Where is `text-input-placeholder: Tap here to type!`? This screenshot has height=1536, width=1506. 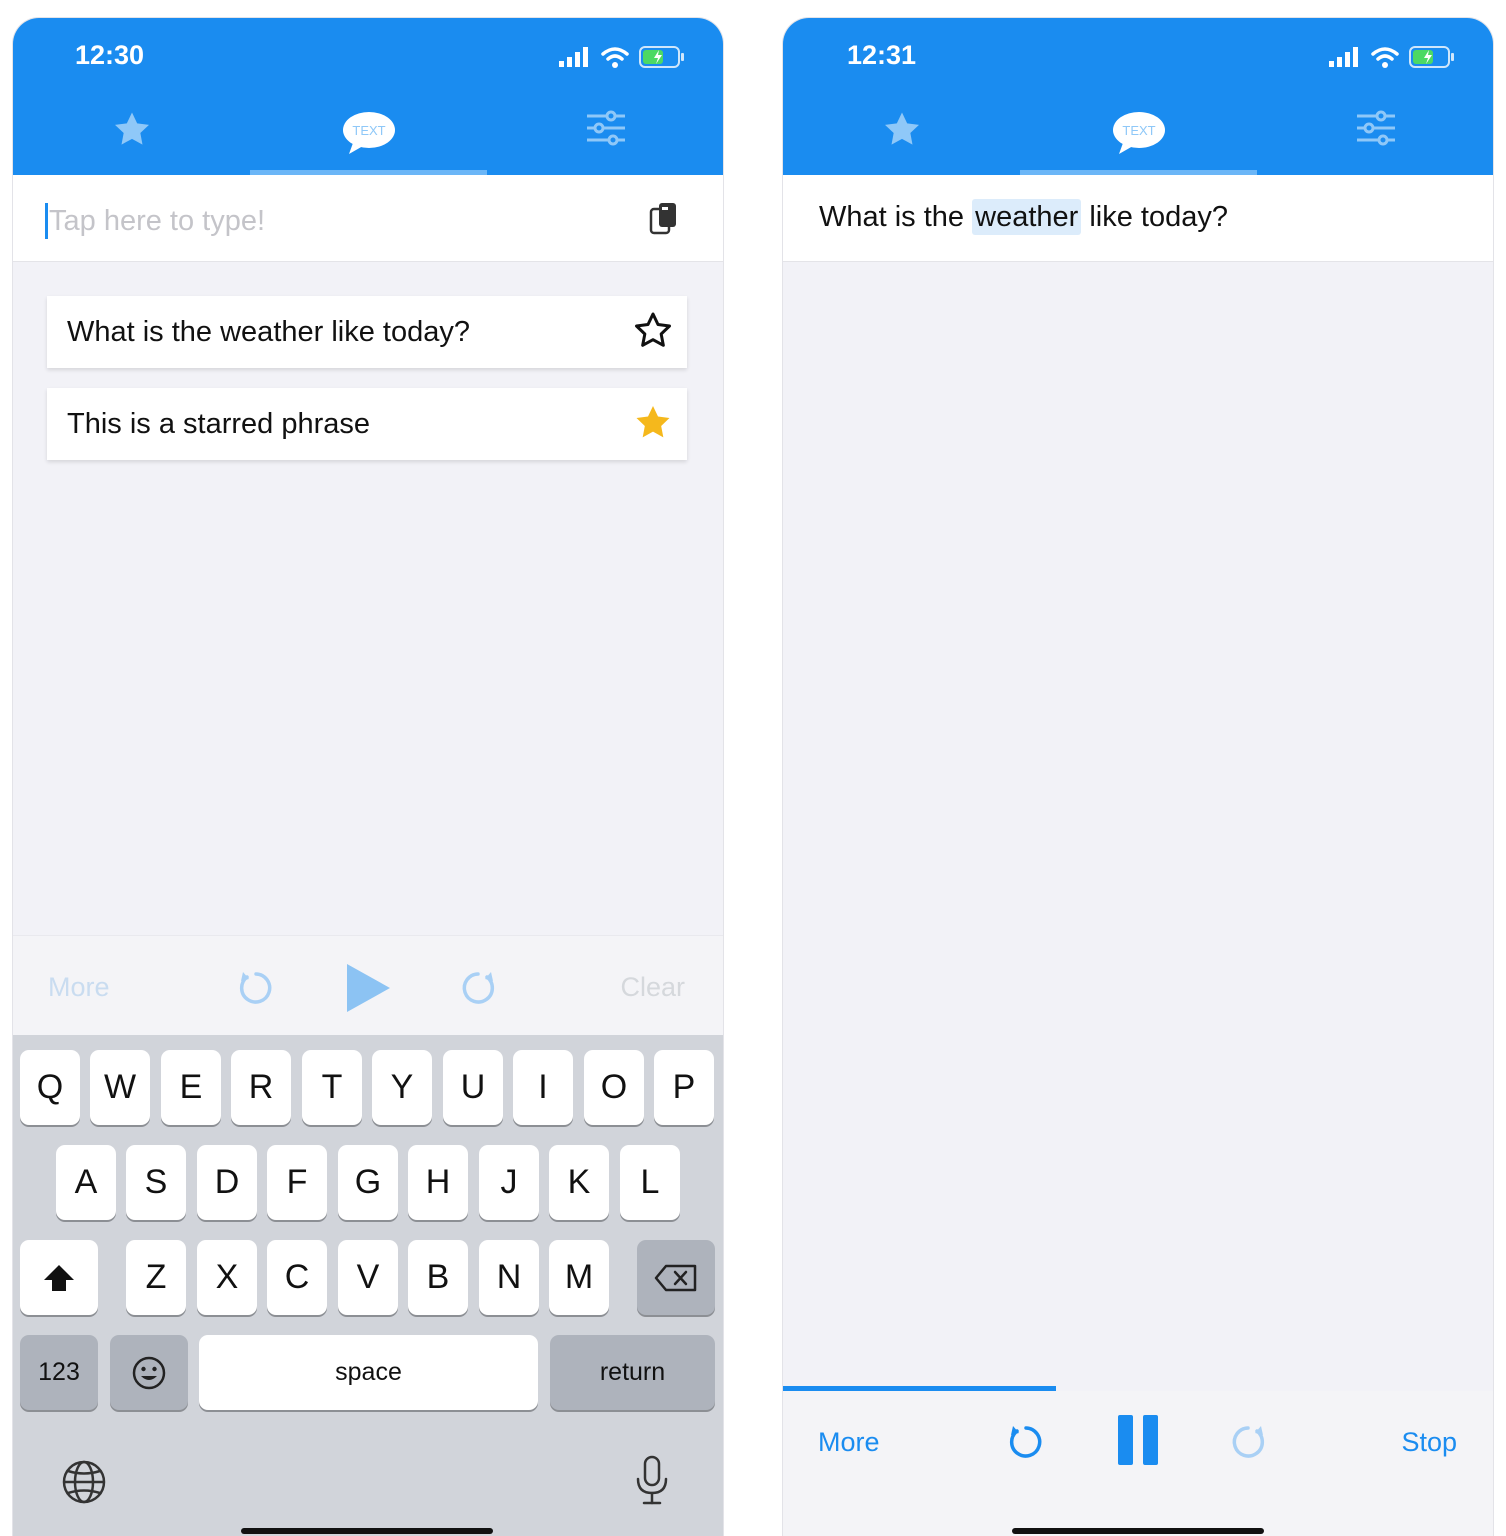 text-input-placeholder: Tap here to type! is located at coordinates (157, 221).